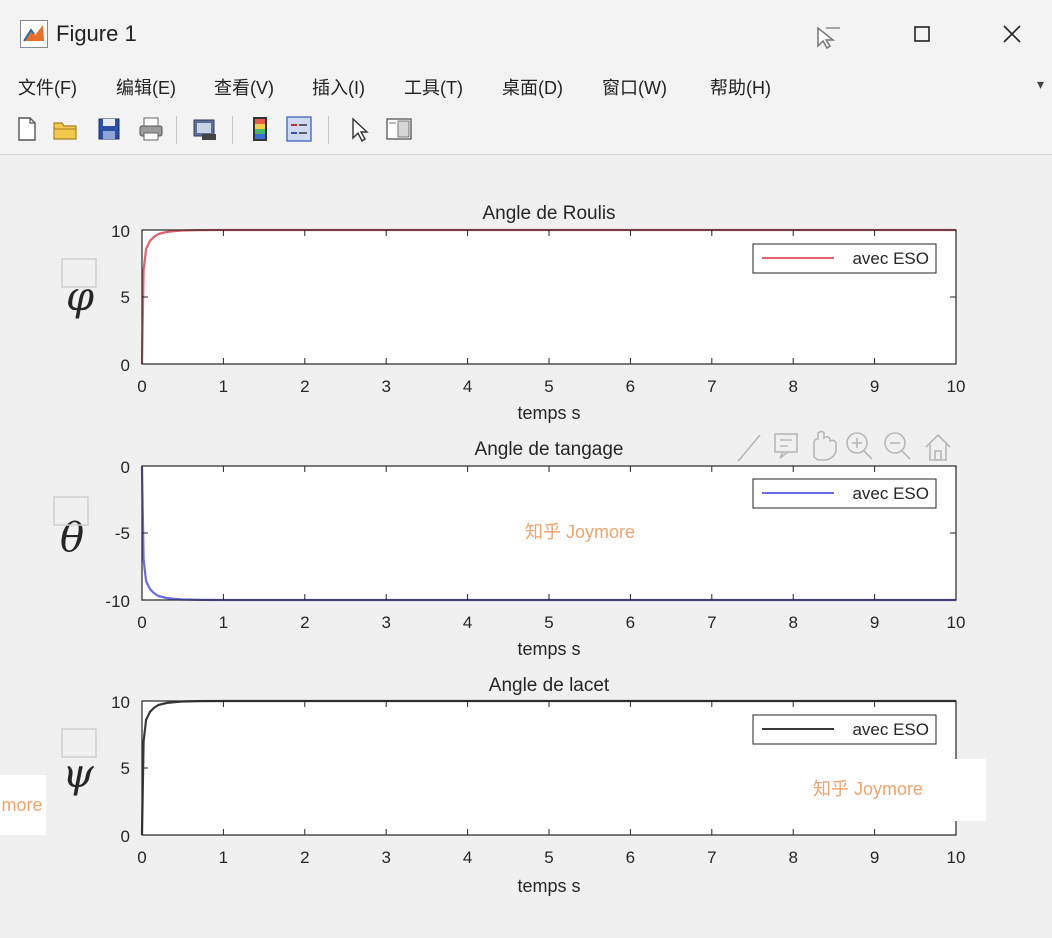  What do you see at coordinates (27, 129) in the screenshot?
I see `new-figure-icon` at bounding box center [27, 129].